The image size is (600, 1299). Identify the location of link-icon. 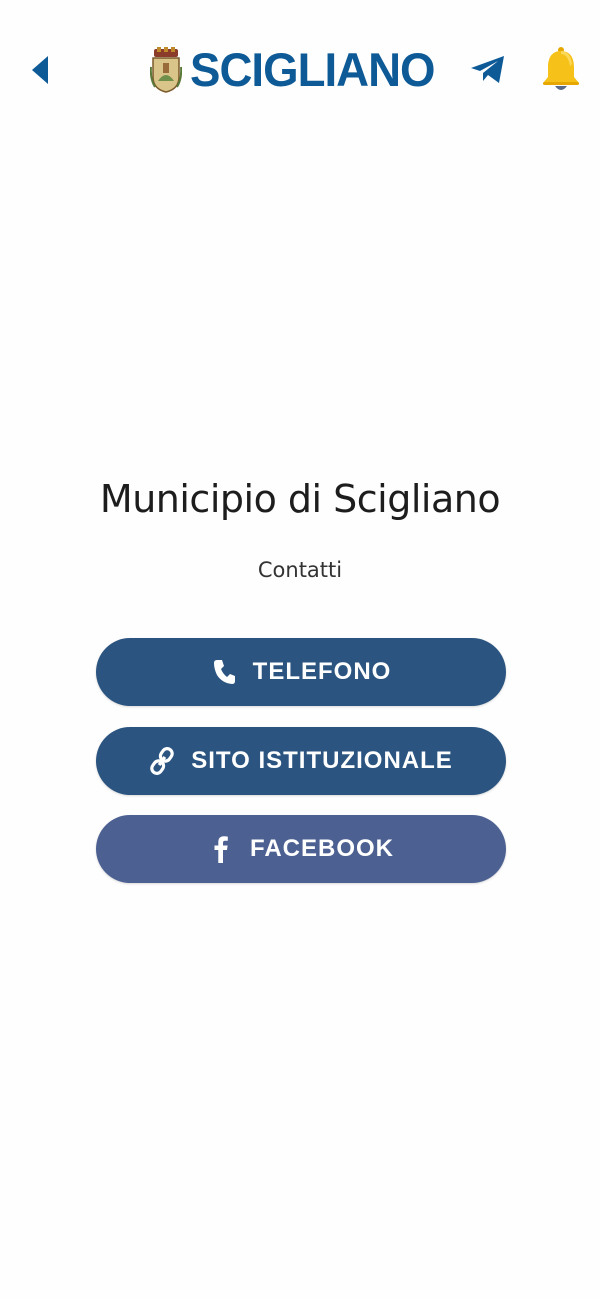
(162, 761).